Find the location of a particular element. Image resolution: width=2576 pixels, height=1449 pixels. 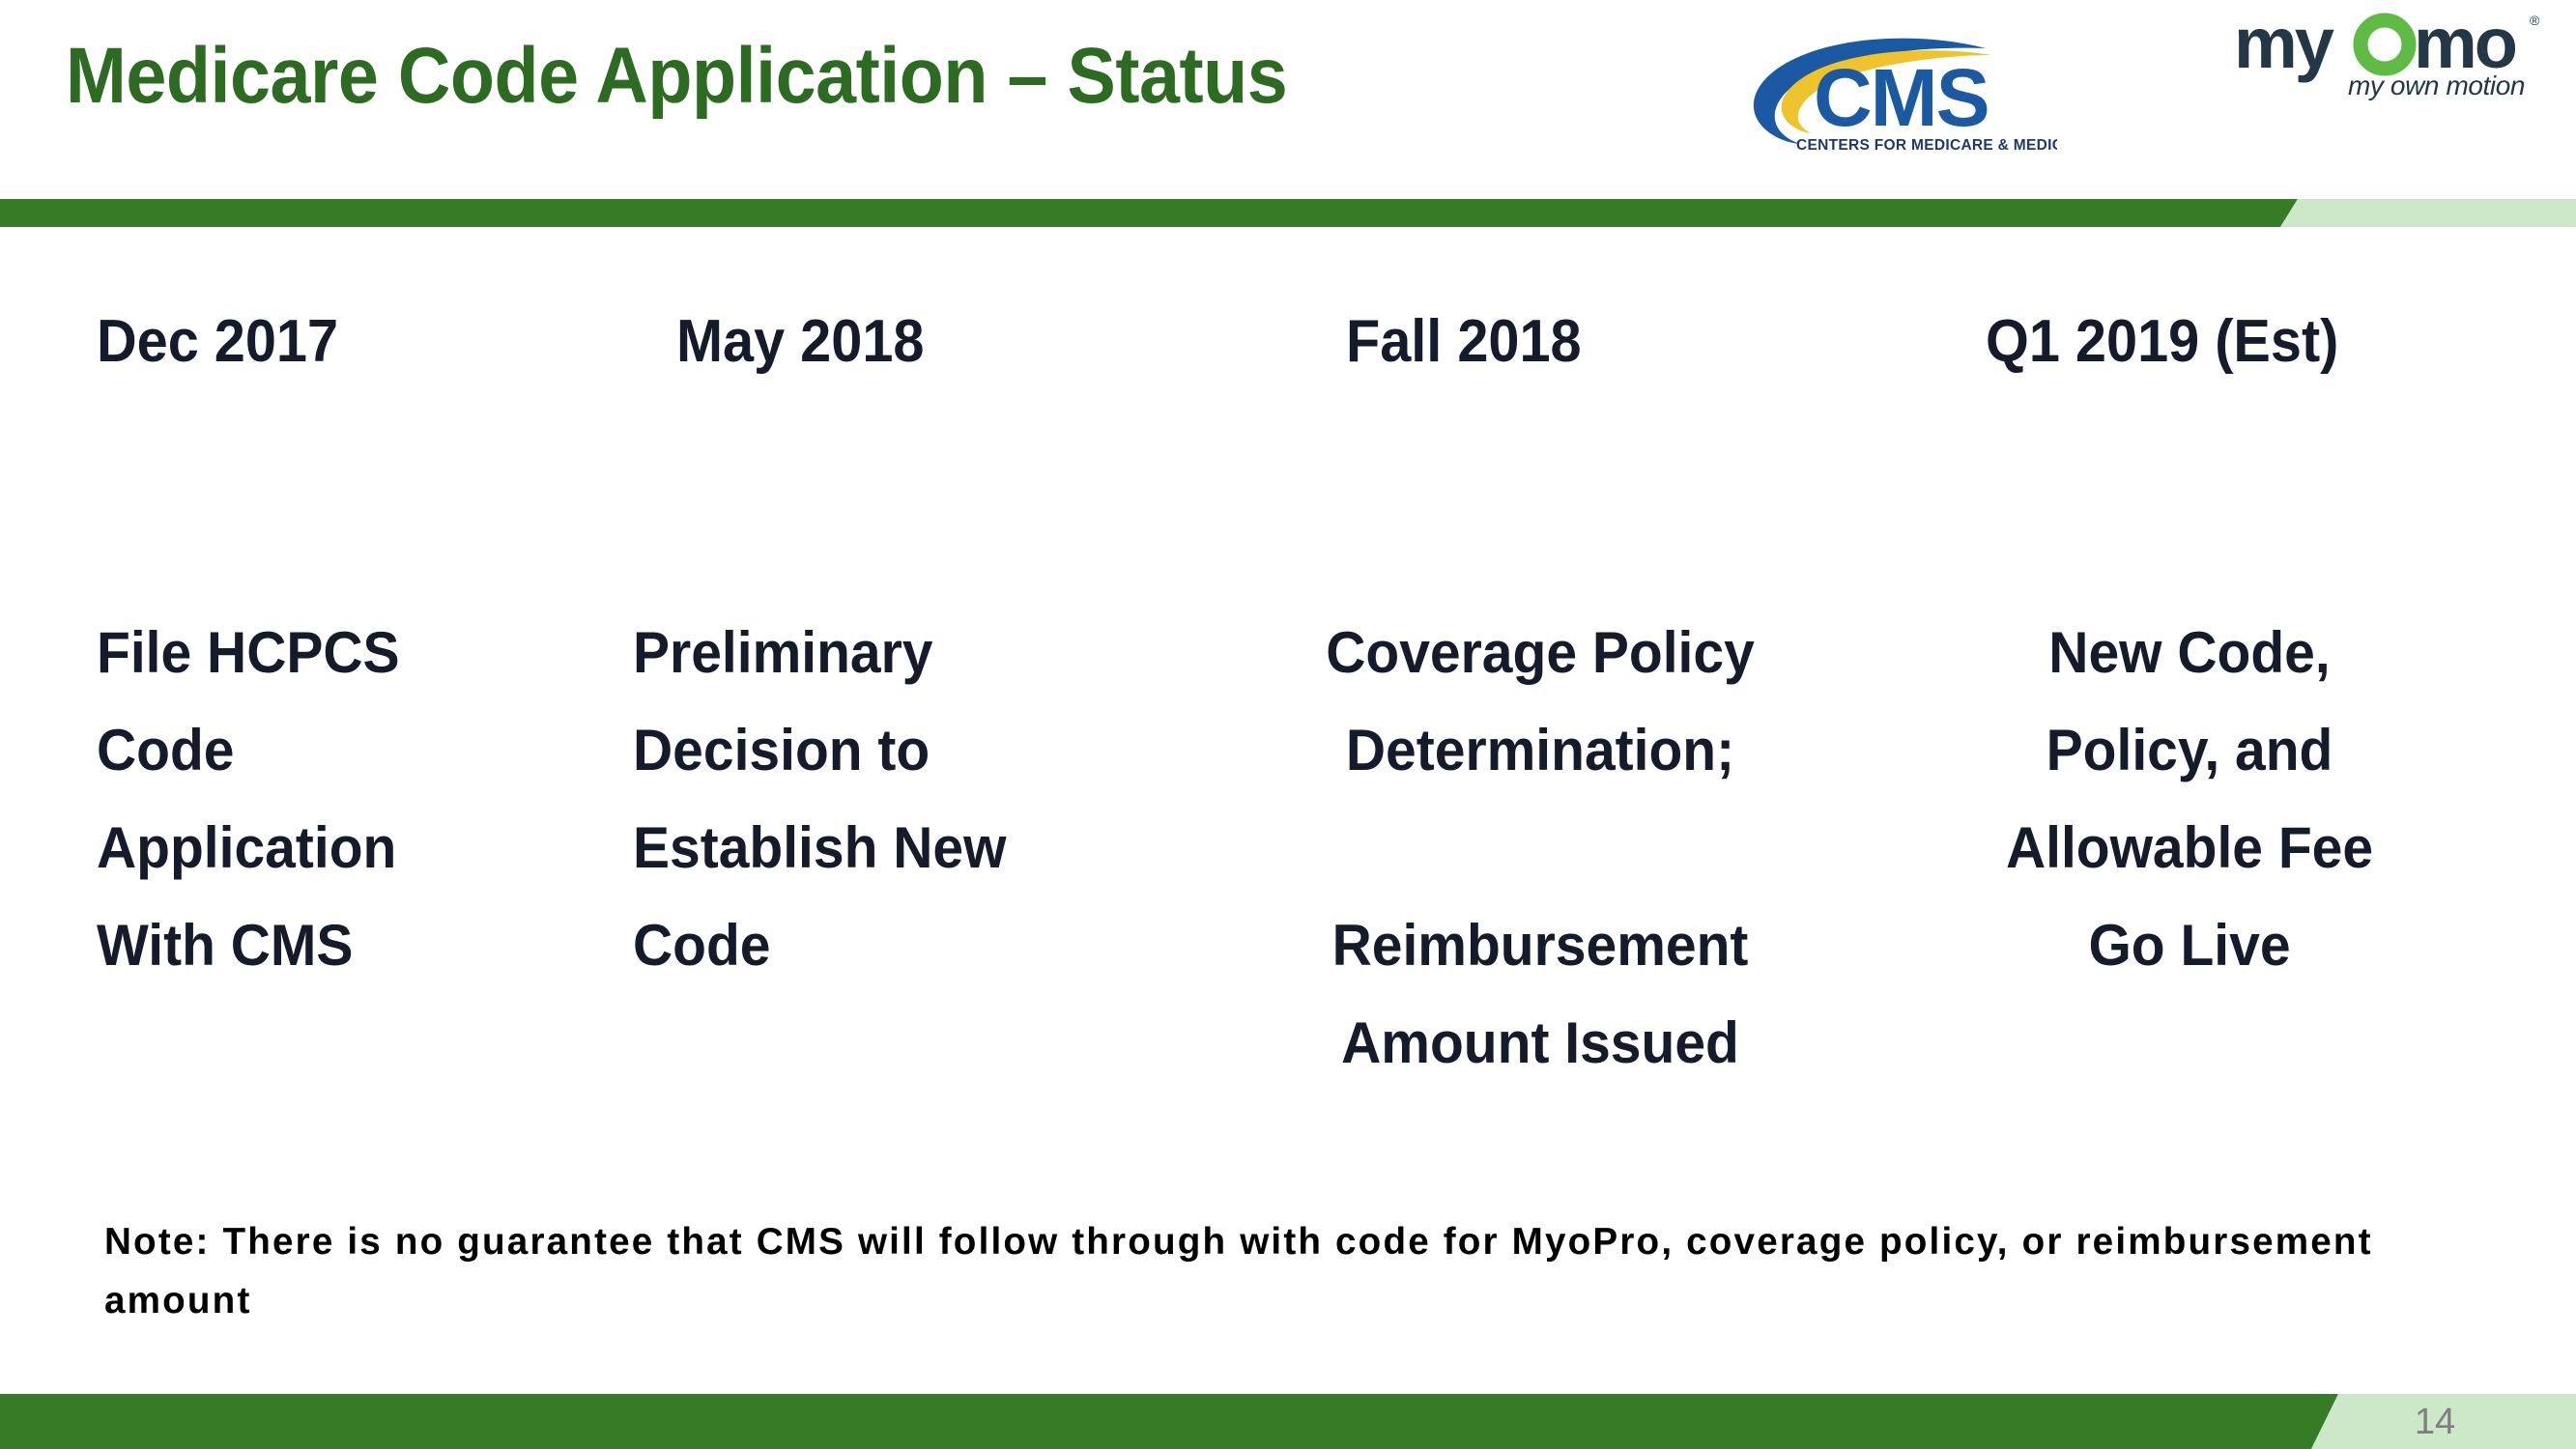

registered-mark: ® is located at coordinates (2535, 20).